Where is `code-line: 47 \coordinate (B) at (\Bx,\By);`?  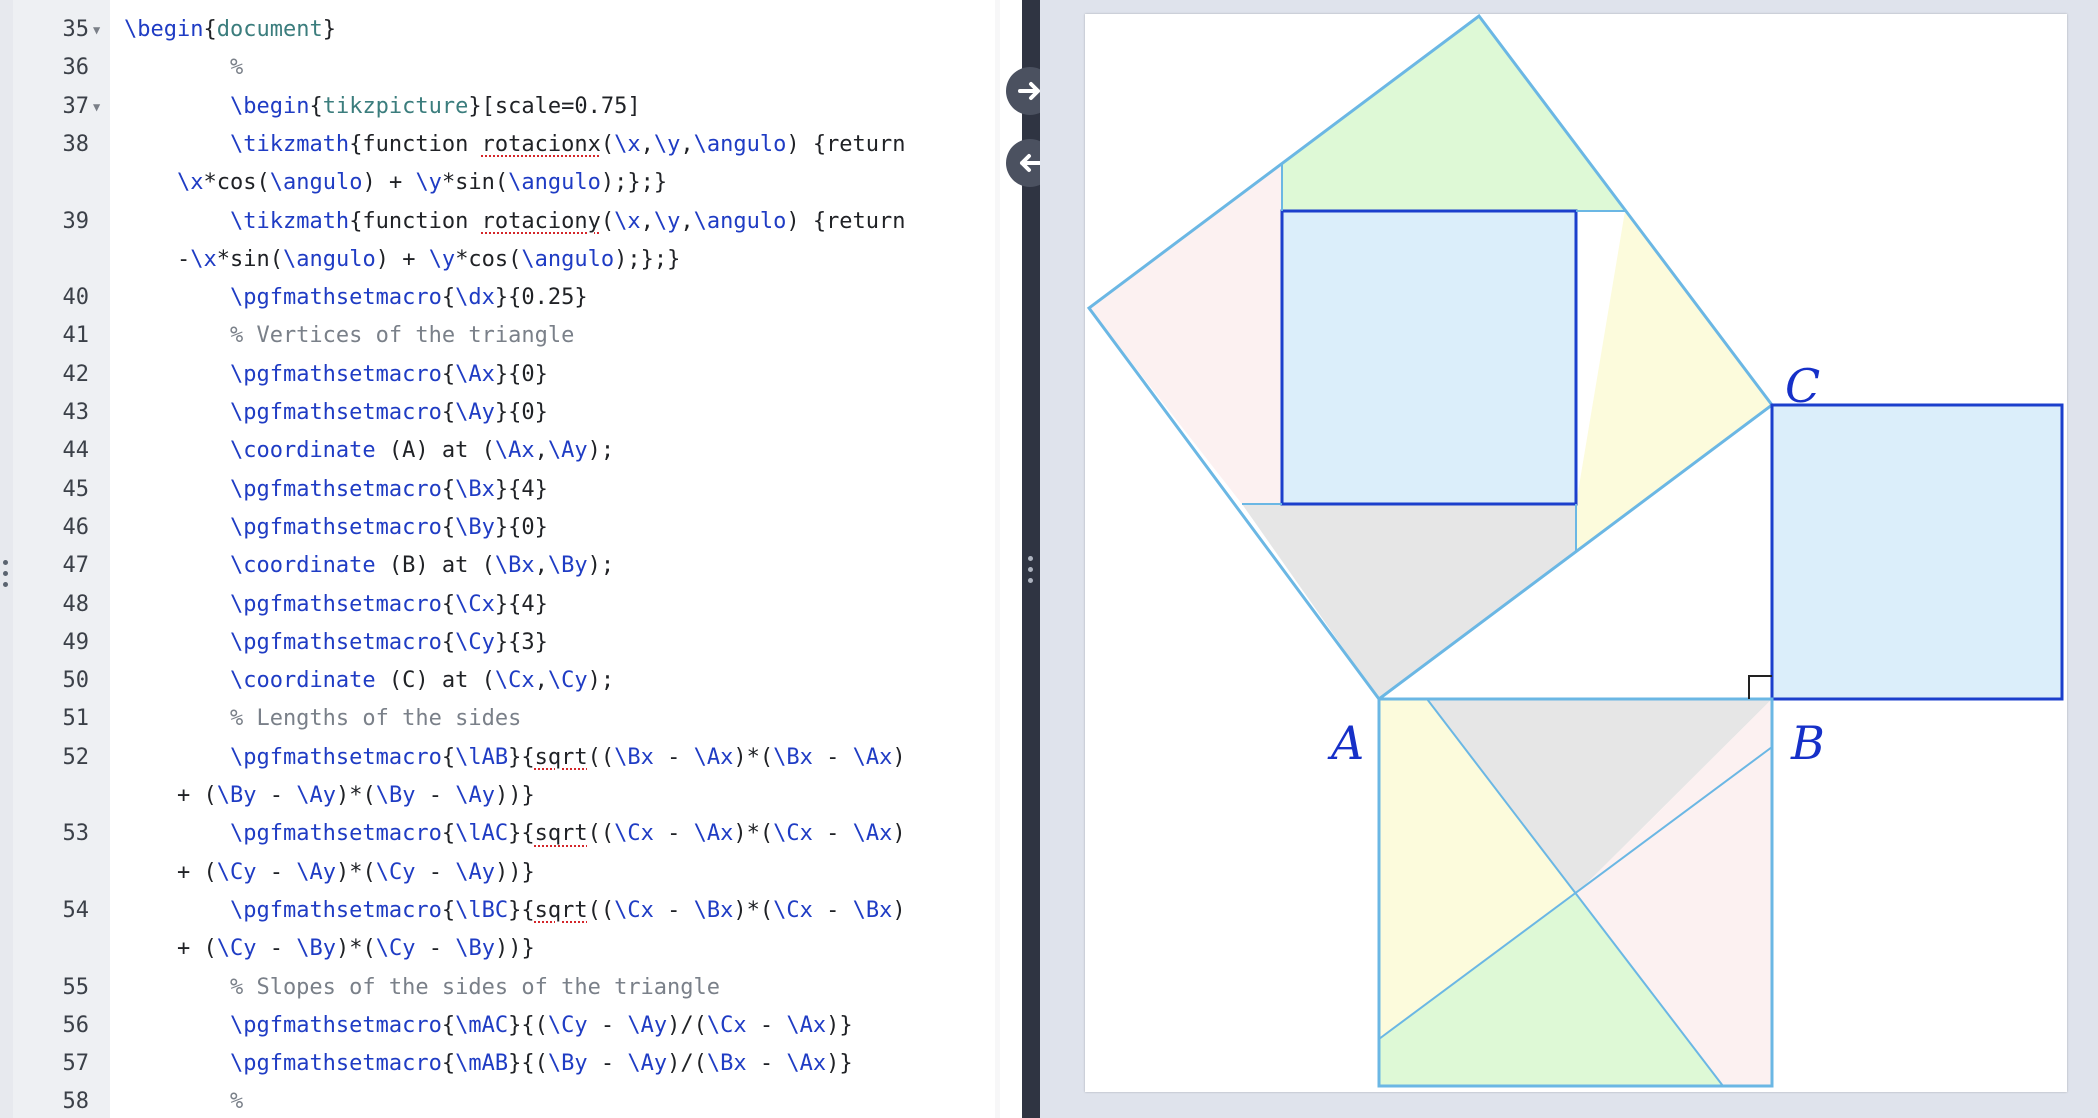 code-line: 47 \coordinate (B) at (\Bx,\By); is located at coordinates (490, 566).